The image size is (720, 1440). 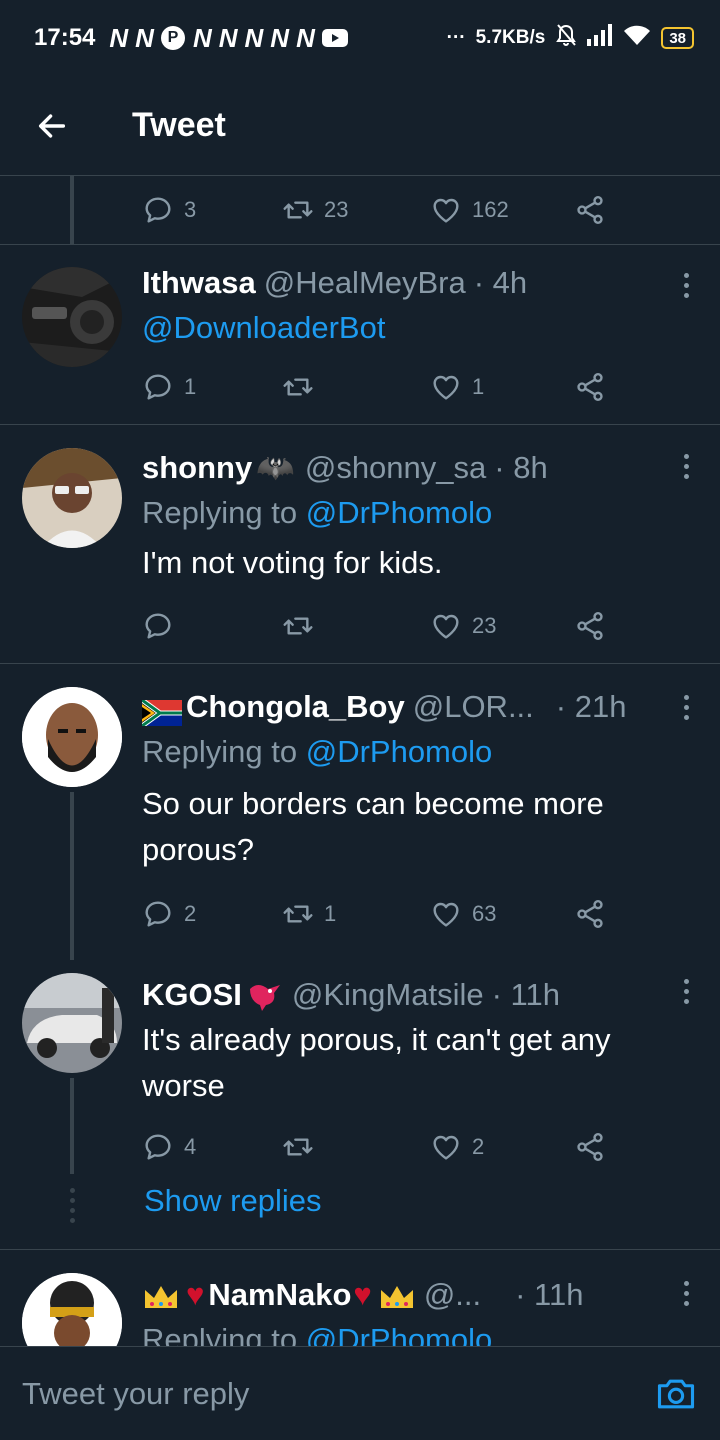 What do you see at coordinates (190, 913) in the screenshot?
I see `reply-count: 2` at bounding box center [190, 913].